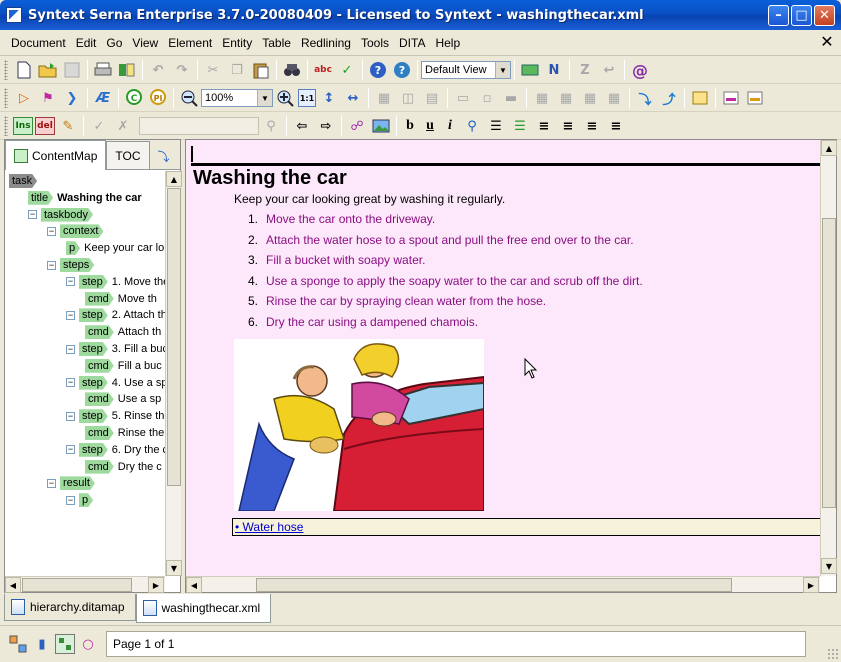  I want to click on document-title: Washing the car, so click(270, 178).